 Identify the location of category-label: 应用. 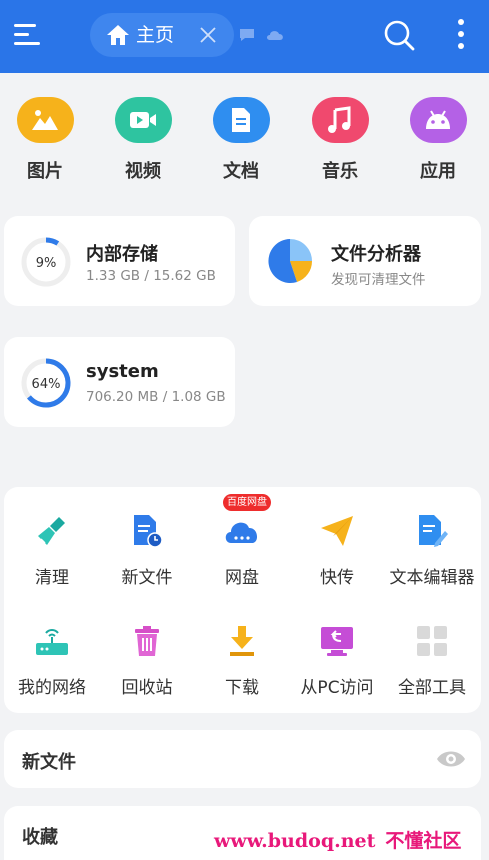
(438, 171).